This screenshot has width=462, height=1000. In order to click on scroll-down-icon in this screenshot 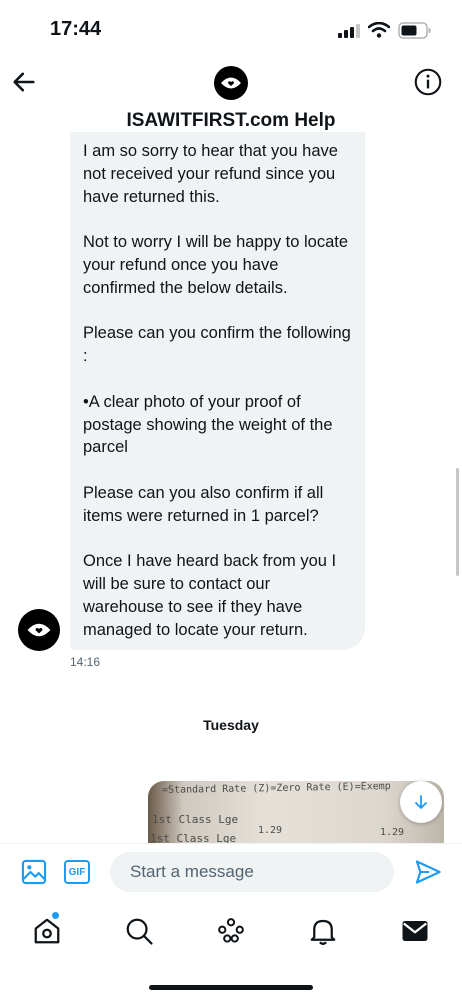, I will do `click(421, 802)`.